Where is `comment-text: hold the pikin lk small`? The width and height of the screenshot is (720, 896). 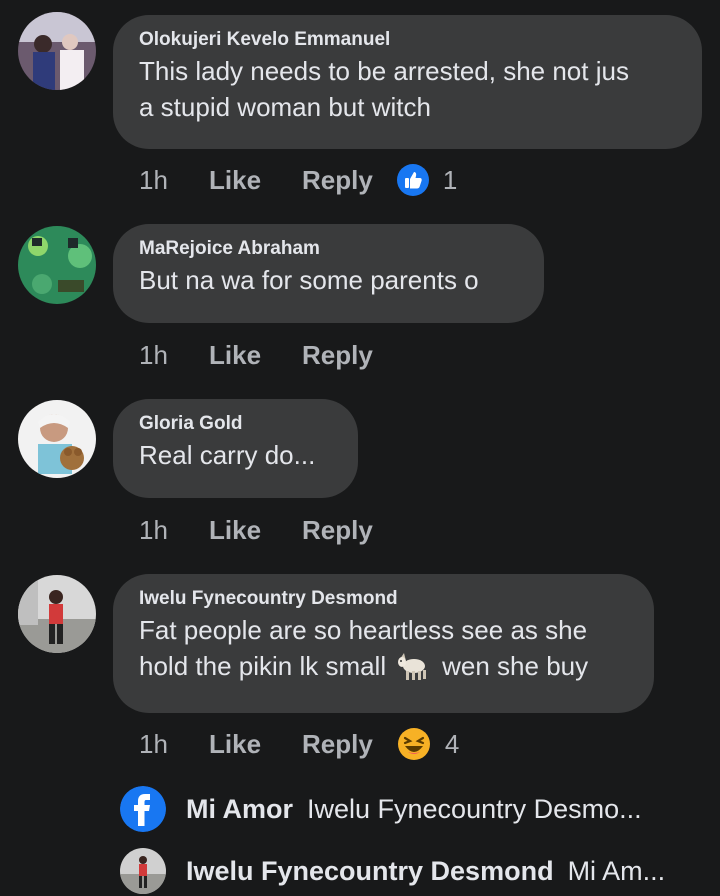
comment-text: hold the pikin lk small is located at coordinates (263, 666).